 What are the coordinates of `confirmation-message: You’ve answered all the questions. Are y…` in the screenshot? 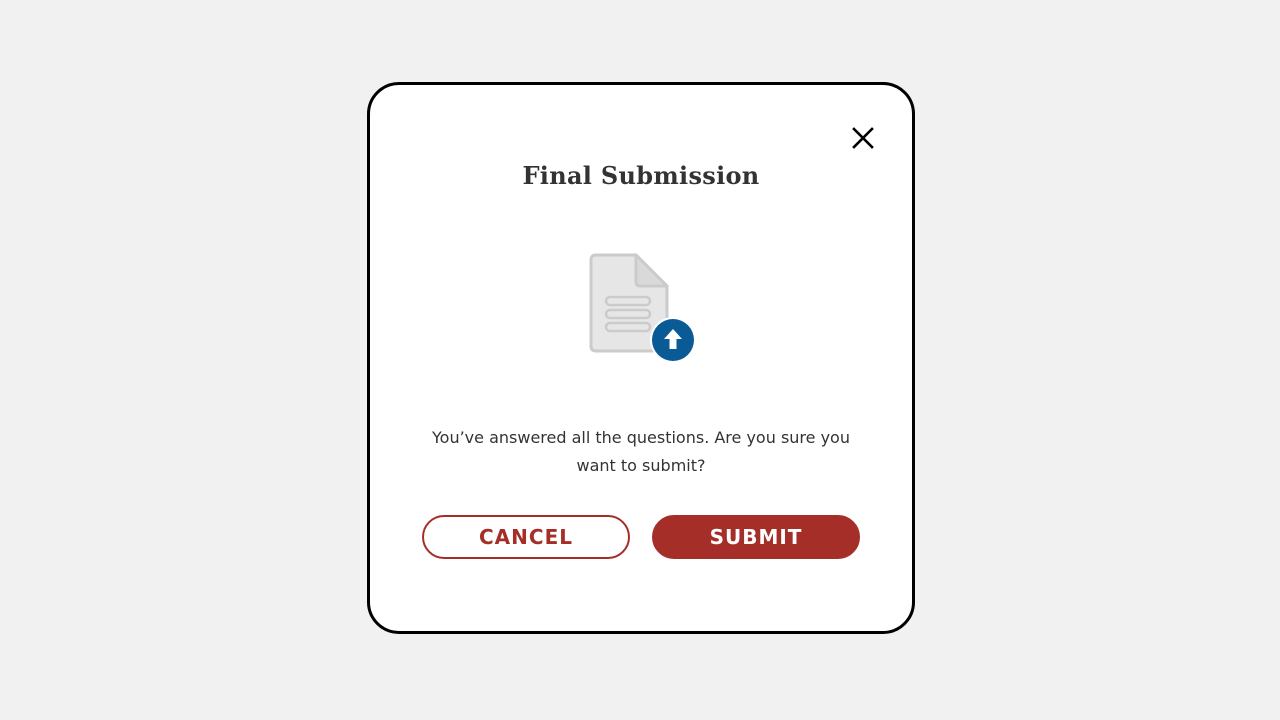 It's located at (641, 451).